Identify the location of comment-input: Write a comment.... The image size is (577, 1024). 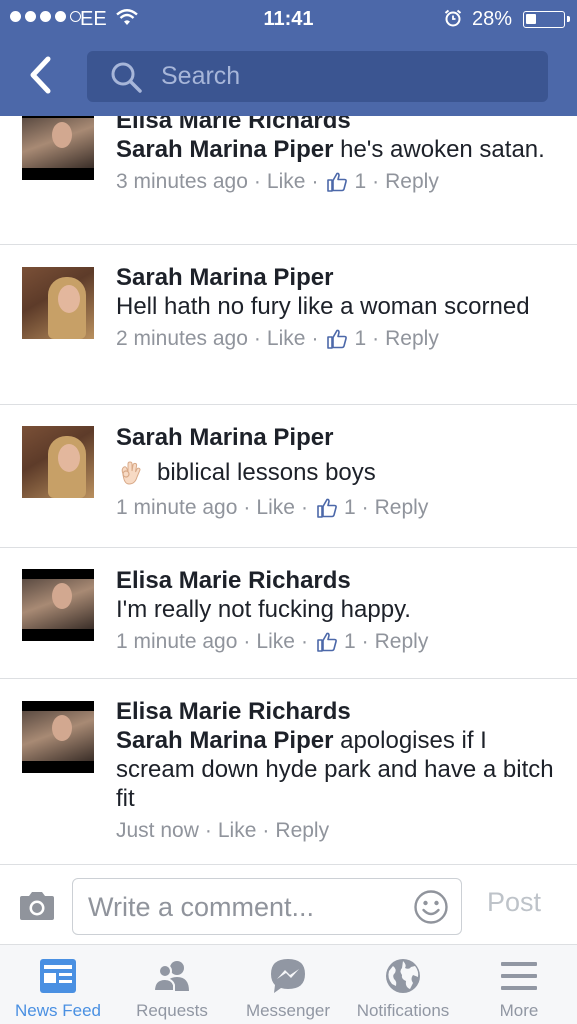
(267, 906).